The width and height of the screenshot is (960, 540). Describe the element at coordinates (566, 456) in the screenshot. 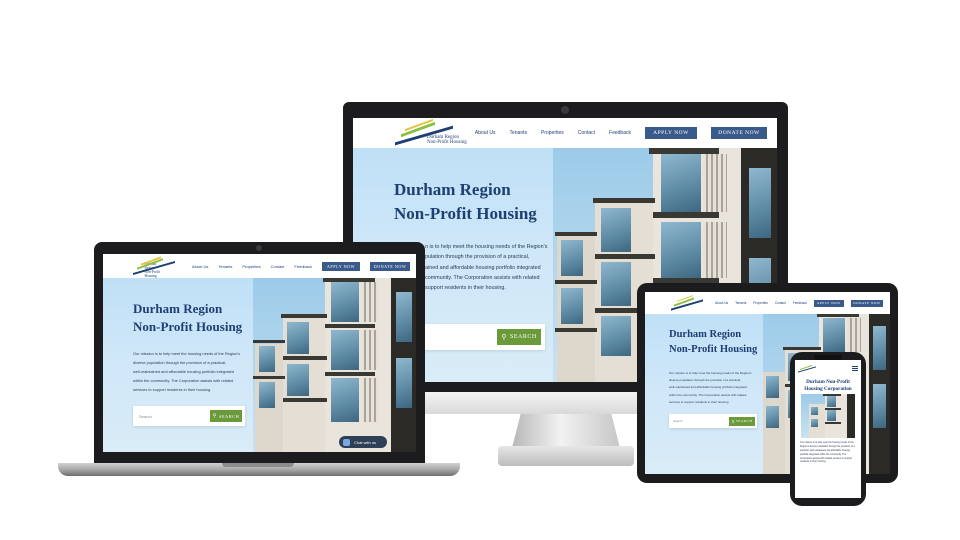

I see `monitor-stand-base` at that location.